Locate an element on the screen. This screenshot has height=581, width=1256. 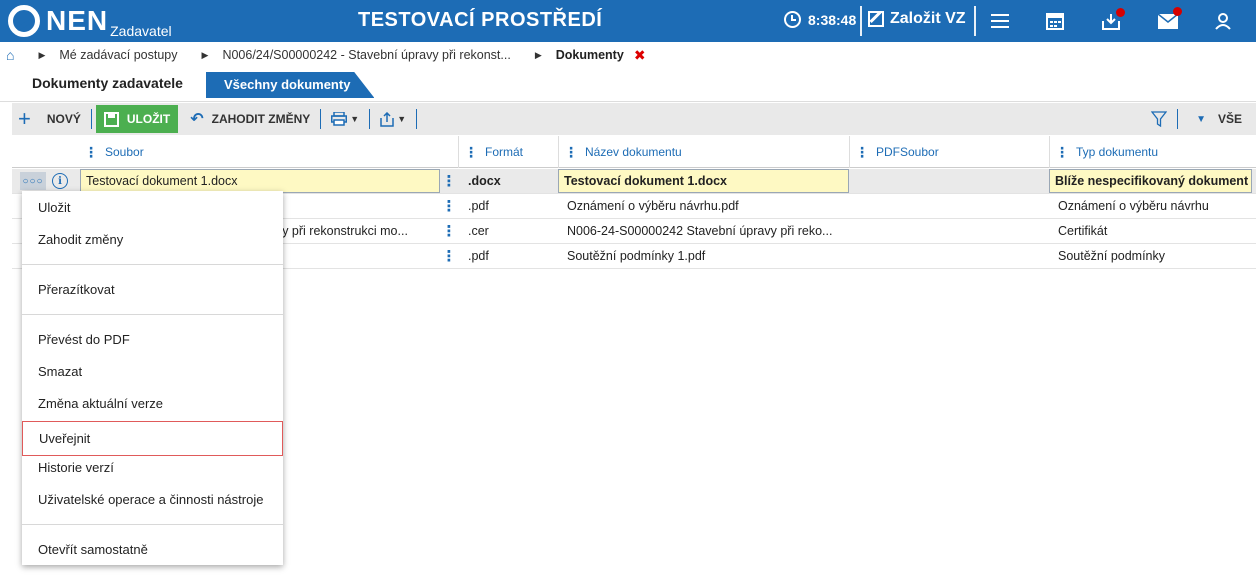
notification-badge is located at coordinates (1120, 12).